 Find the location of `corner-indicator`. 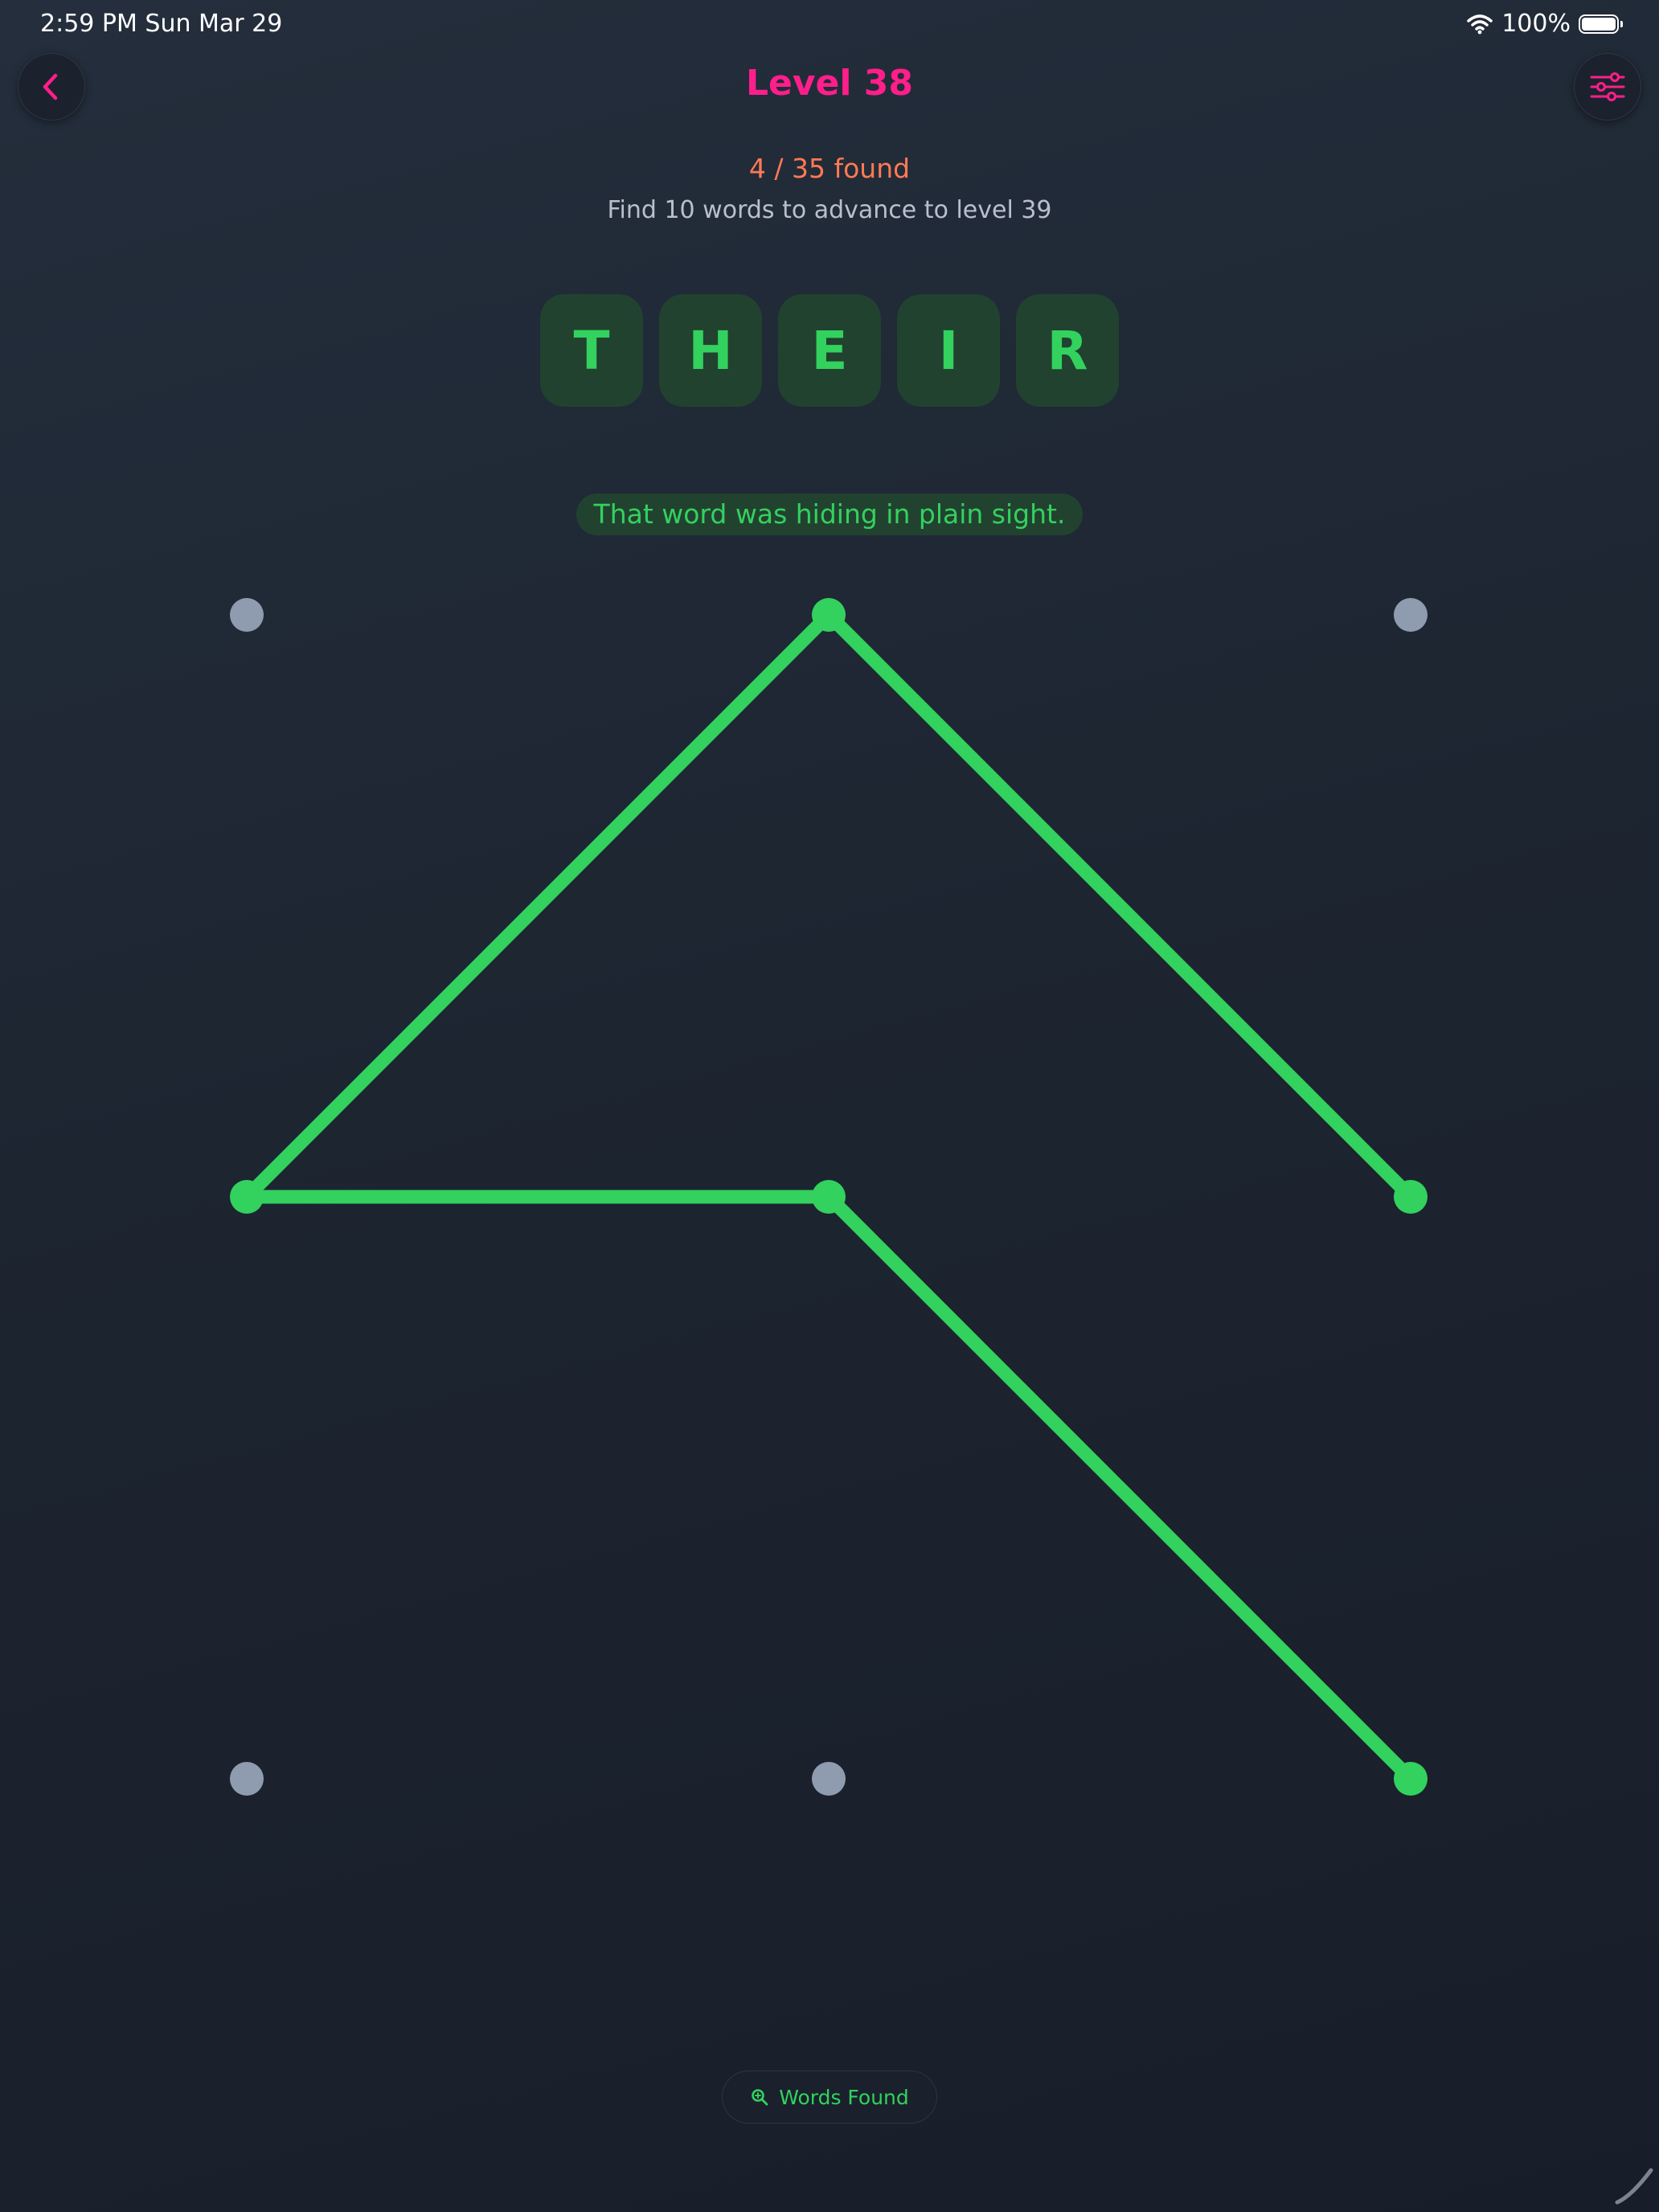

corner-indicator is located at coordinates (1634, 2186).